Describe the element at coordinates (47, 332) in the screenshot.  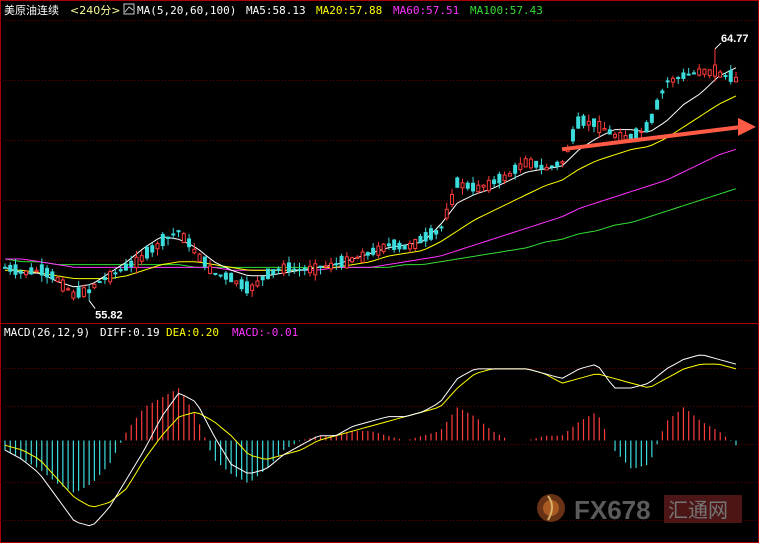
I see `macd-params: MACD(26,12,9)` at that location.